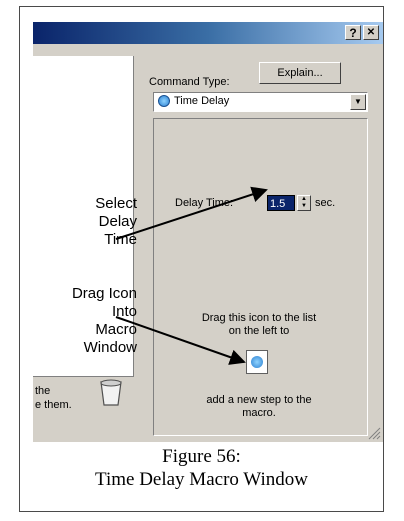 Image resolution: width=404 pixels, height=521 pixels. Describe the element at coordinates (201, 468) in the screenshot. I see `figure-caption: Figure 56: Time Delay Macro Window` at that location.